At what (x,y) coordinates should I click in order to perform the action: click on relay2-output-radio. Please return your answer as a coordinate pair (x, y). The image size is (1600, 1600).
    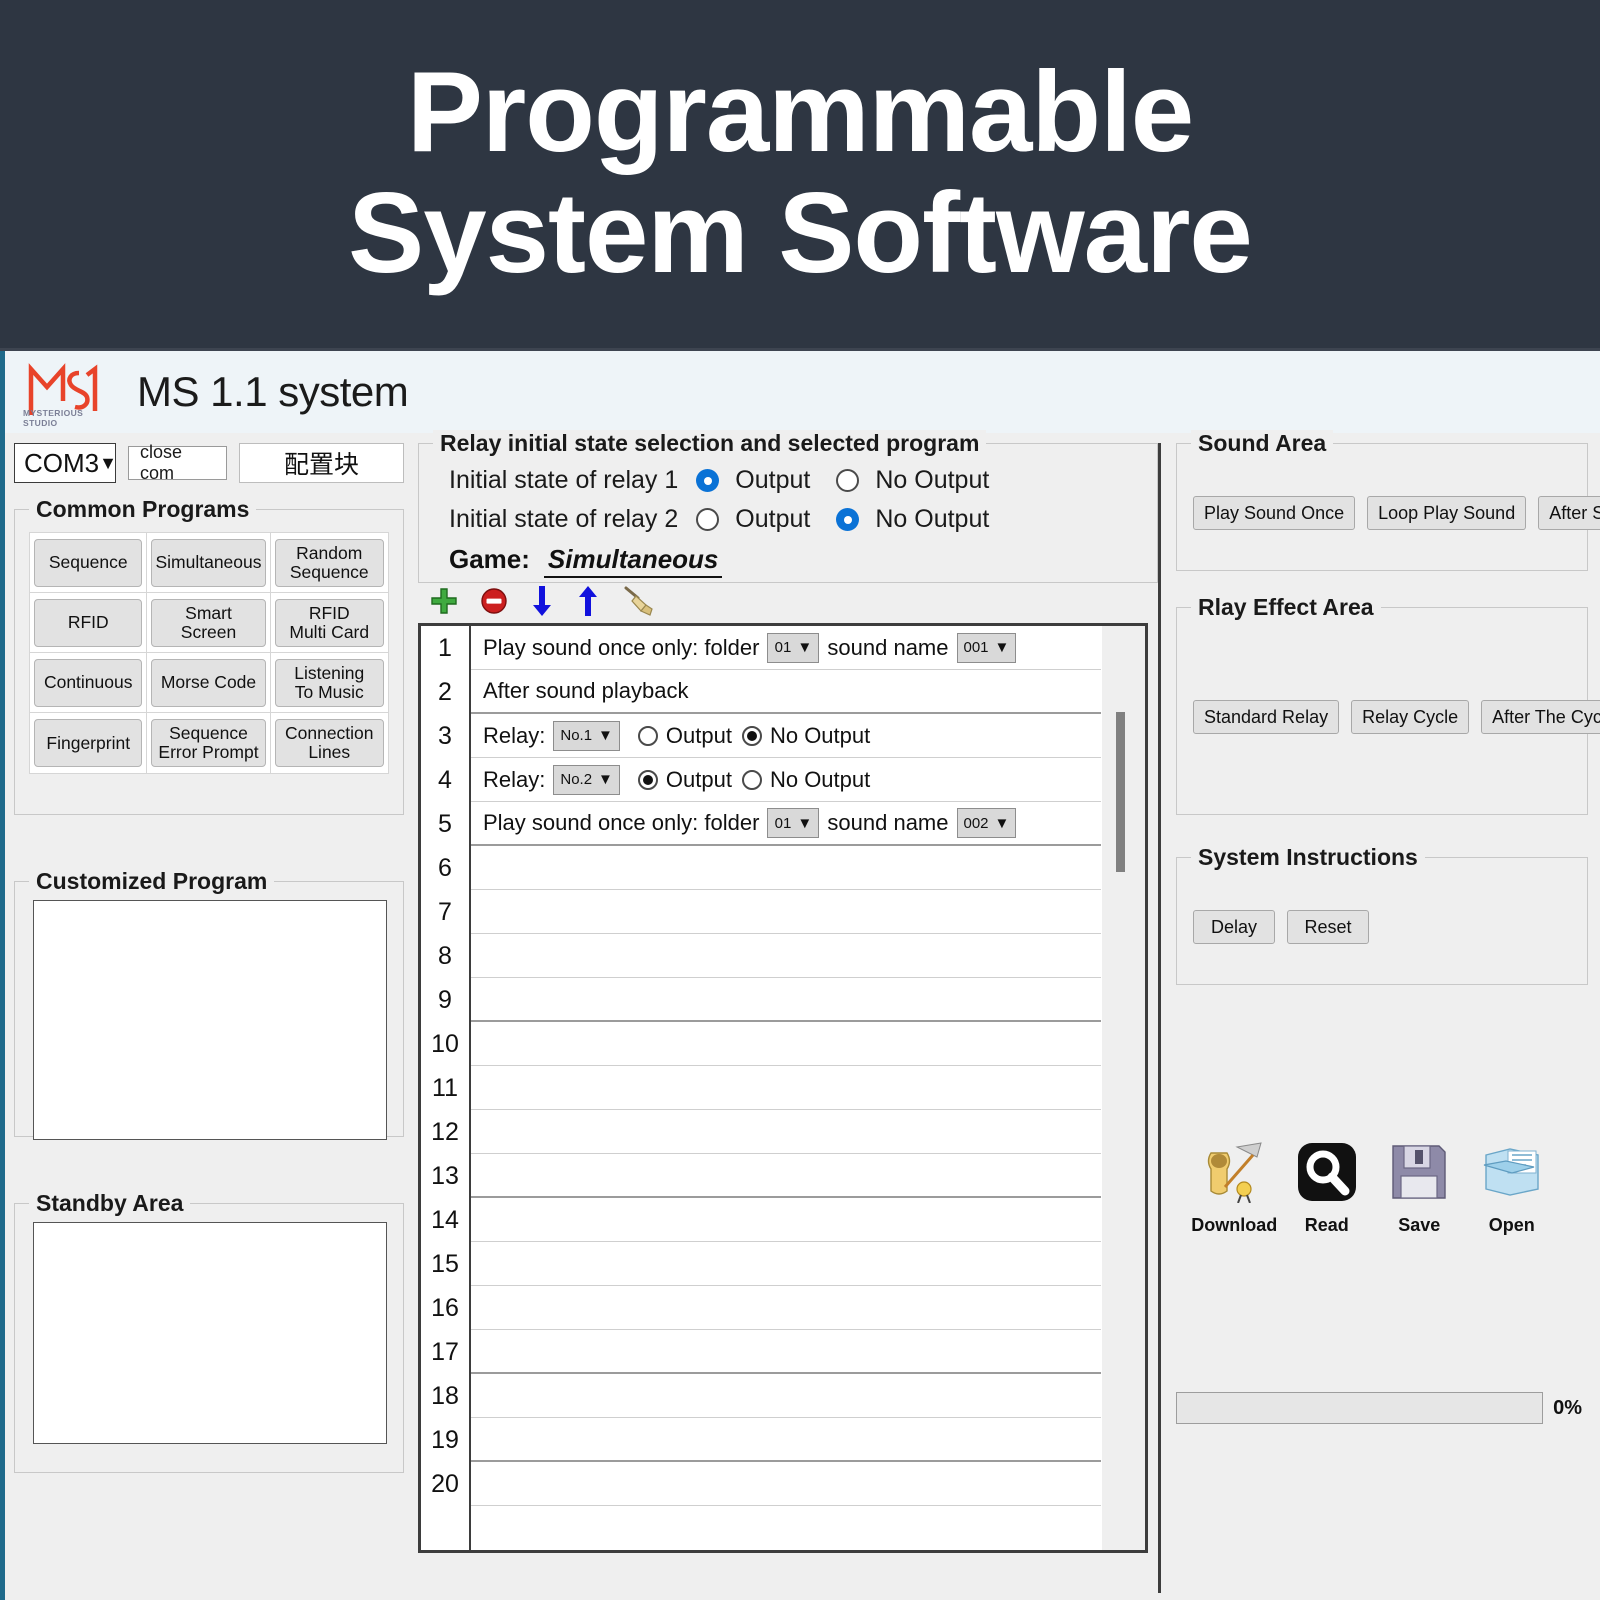
    Looking at the image, I should click on (708, 519).